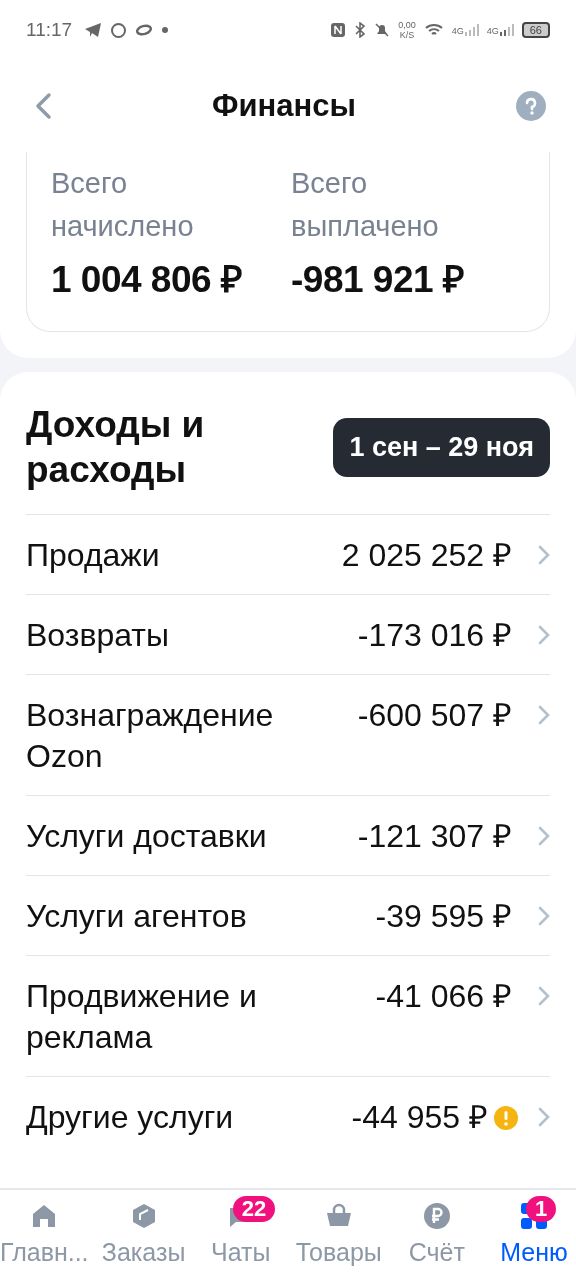  What do you see at coordinates (165, 30) in the screenshot?
I see `dot-icon` at bounding box center [165, 30].